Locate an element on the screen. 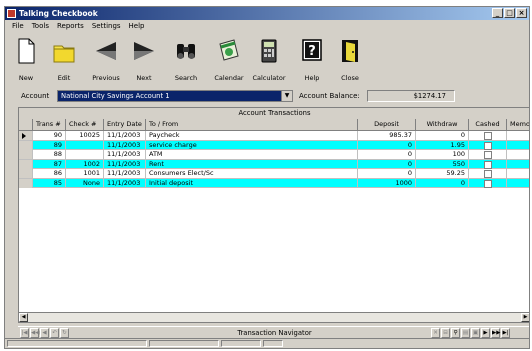 This screenshot has width=532, height=351. cell-deposit: 985.37 is located at coordinates (387, 135).